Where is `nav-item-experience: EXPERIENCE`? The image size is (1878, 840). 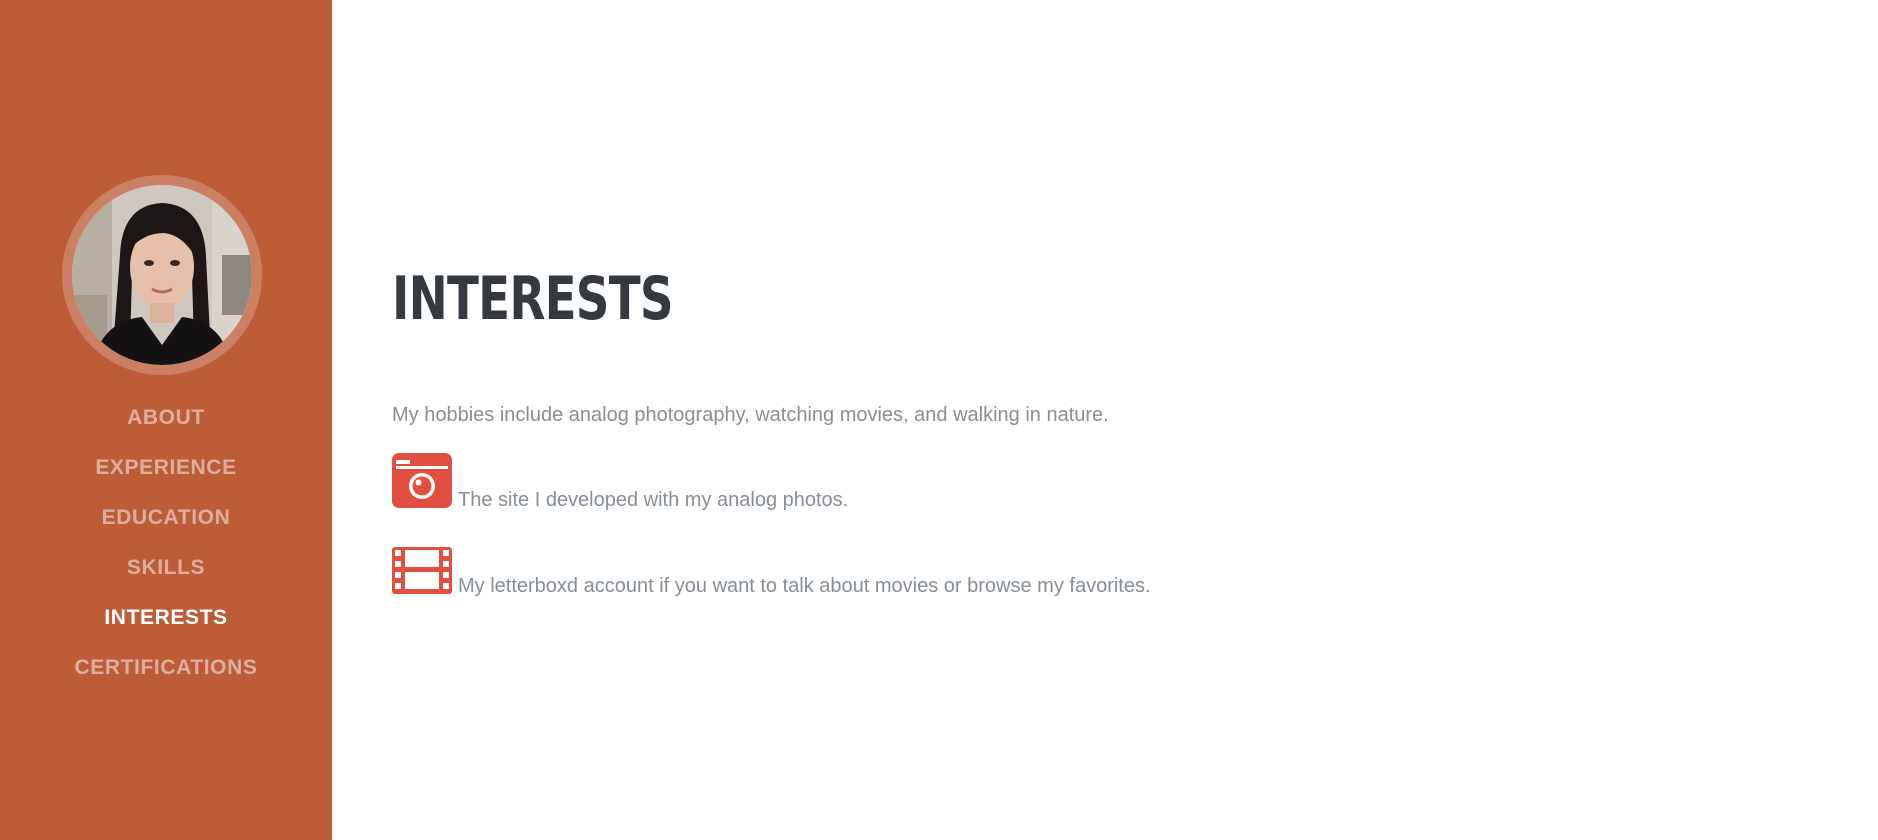
nav-item-experience: EXPERIENCE is located at coordinates (166, 475).